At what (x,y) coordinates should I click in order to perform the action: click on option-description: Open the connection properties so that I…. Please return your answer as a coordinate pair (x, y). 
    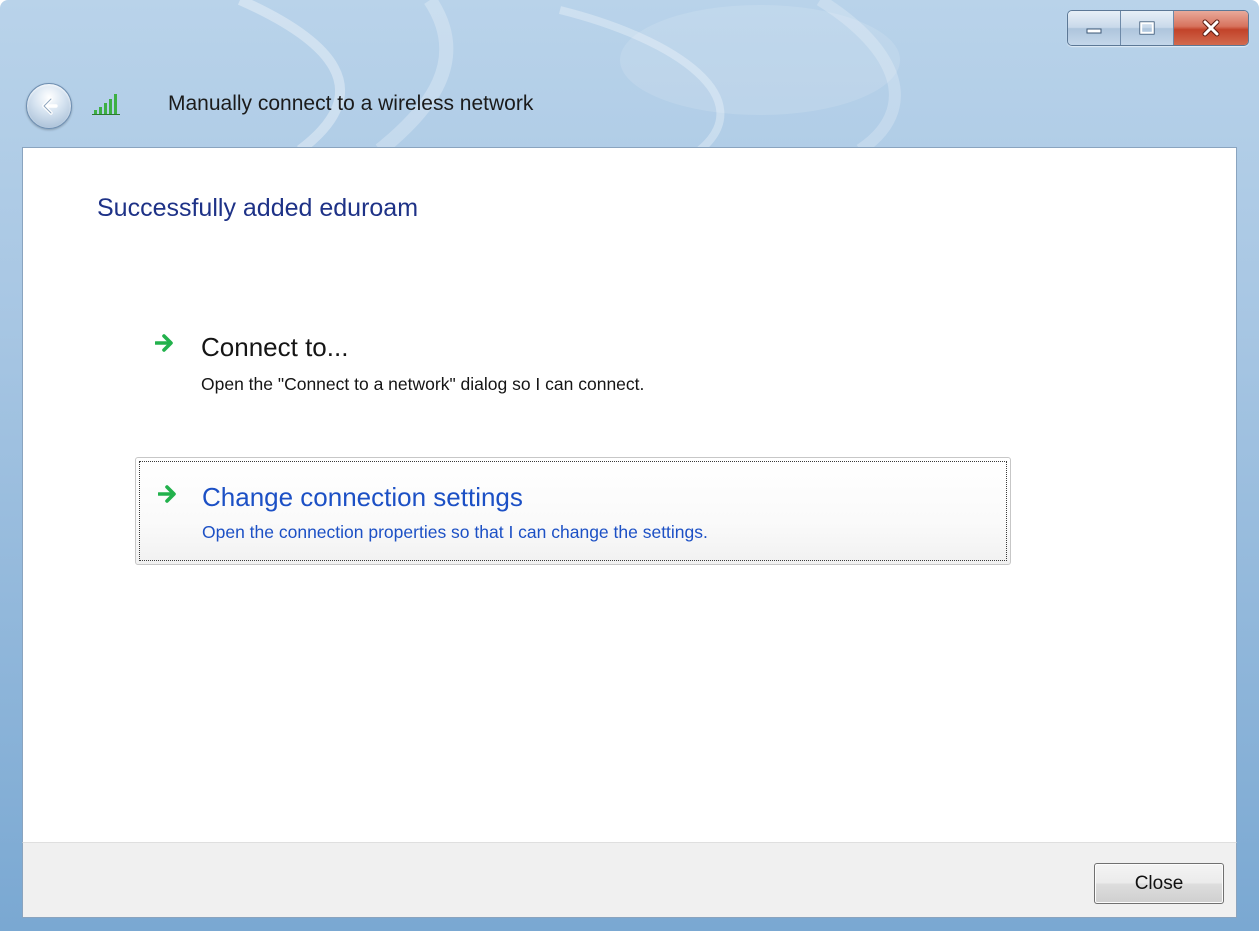
    Looking at the image, I should click on (455, 532).